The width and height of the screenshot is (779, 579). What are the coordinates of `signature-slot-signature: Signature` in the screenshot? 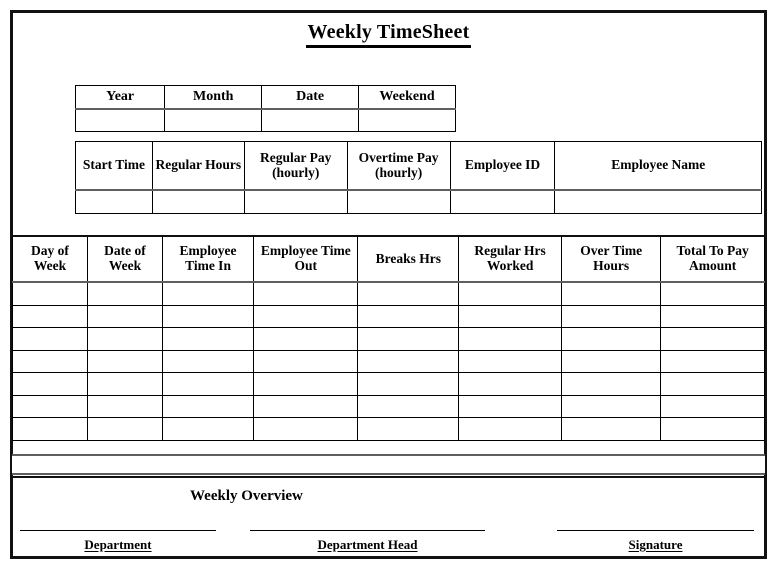 It's located at (655, 541).